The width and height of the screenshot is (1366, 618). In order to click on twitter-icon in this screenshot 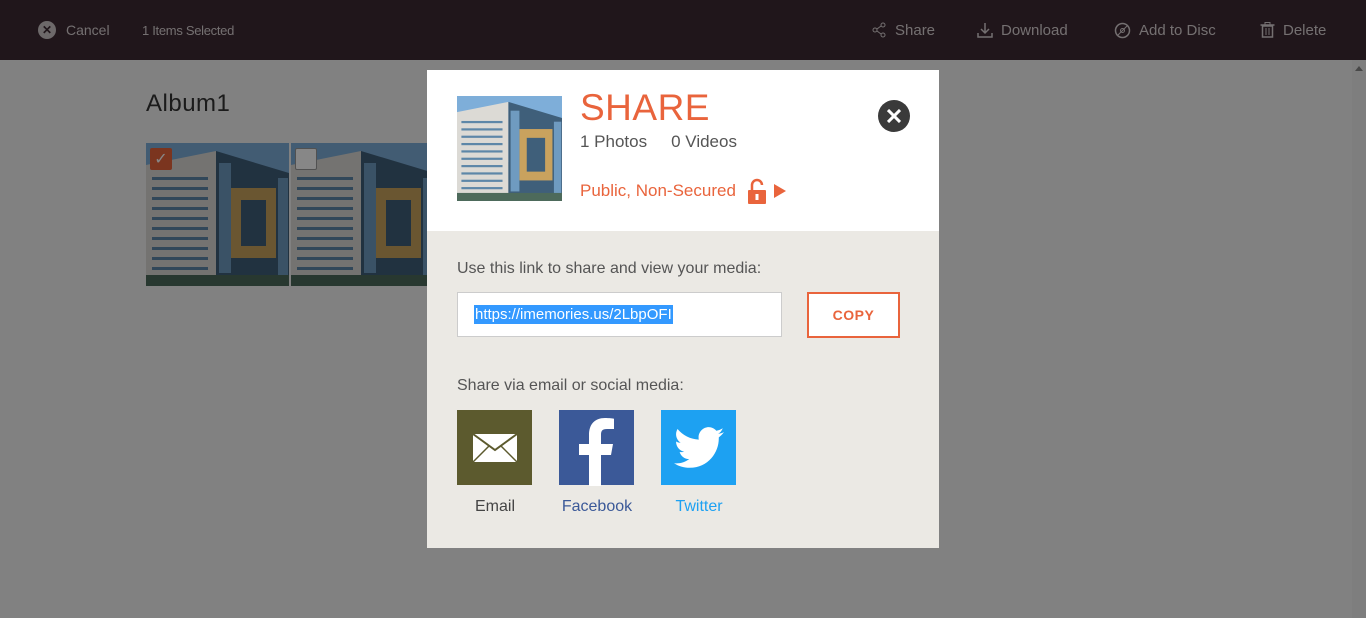, I will do `click(698, 447)`.